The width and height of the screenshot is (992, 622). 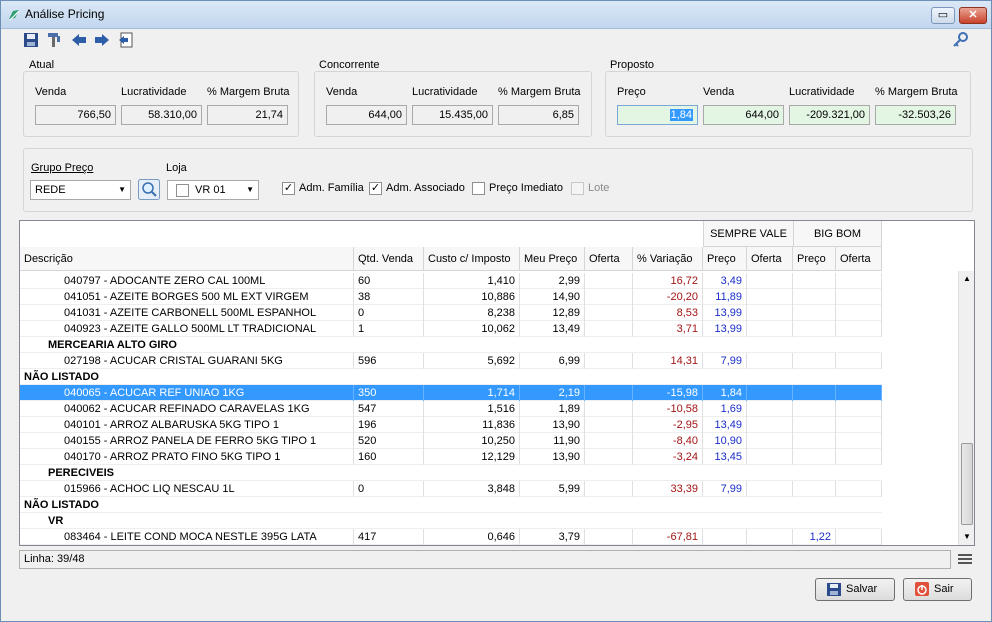 I want to click on key-icon, so click(x=961, y=40).